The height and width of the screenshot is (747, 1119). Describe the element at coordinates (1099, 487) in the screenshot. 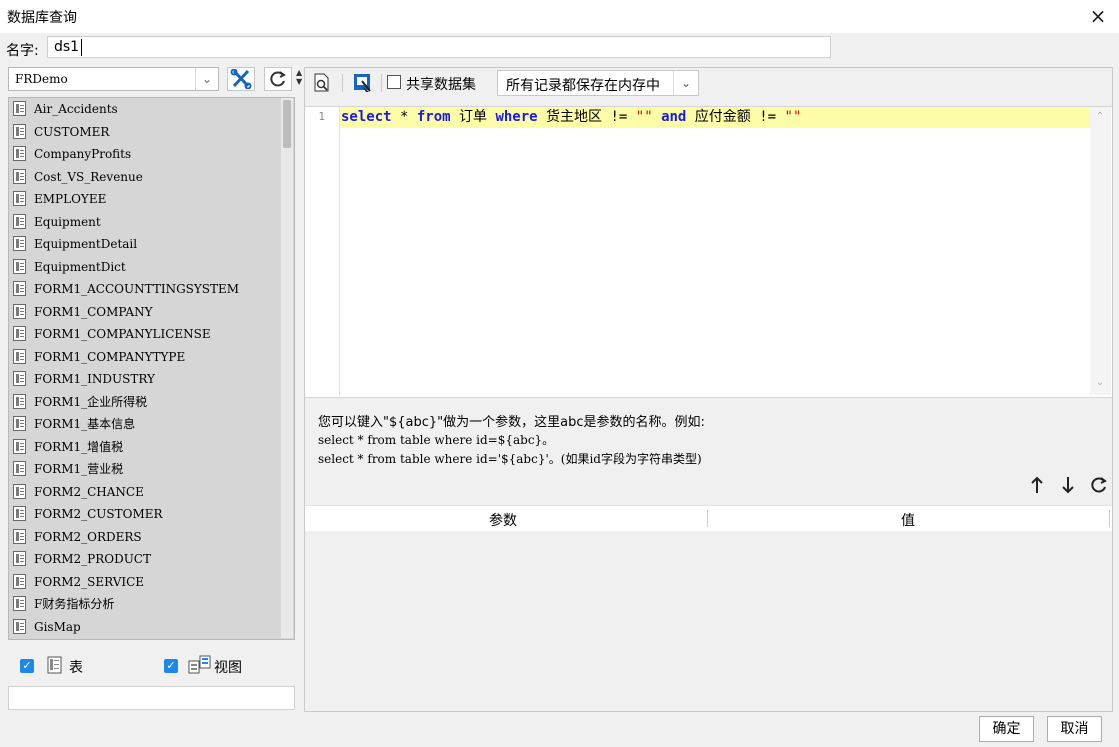

I see `refresh-params-icon` at that location.